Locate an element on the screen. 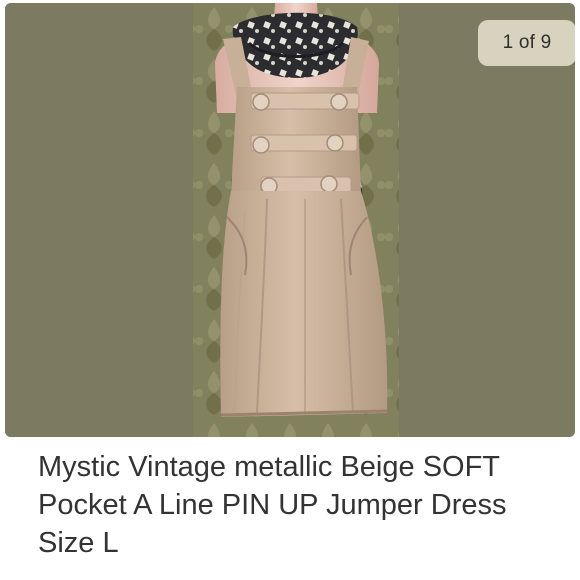  photo-counter-badge: 1 of 9 is located at coordinates (526, 43).